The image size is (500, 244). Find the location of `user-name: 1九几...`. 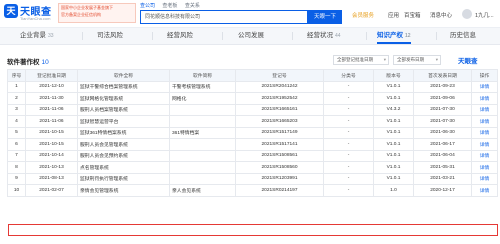

user-name: 1九几... is located at coordinates (484, 15).